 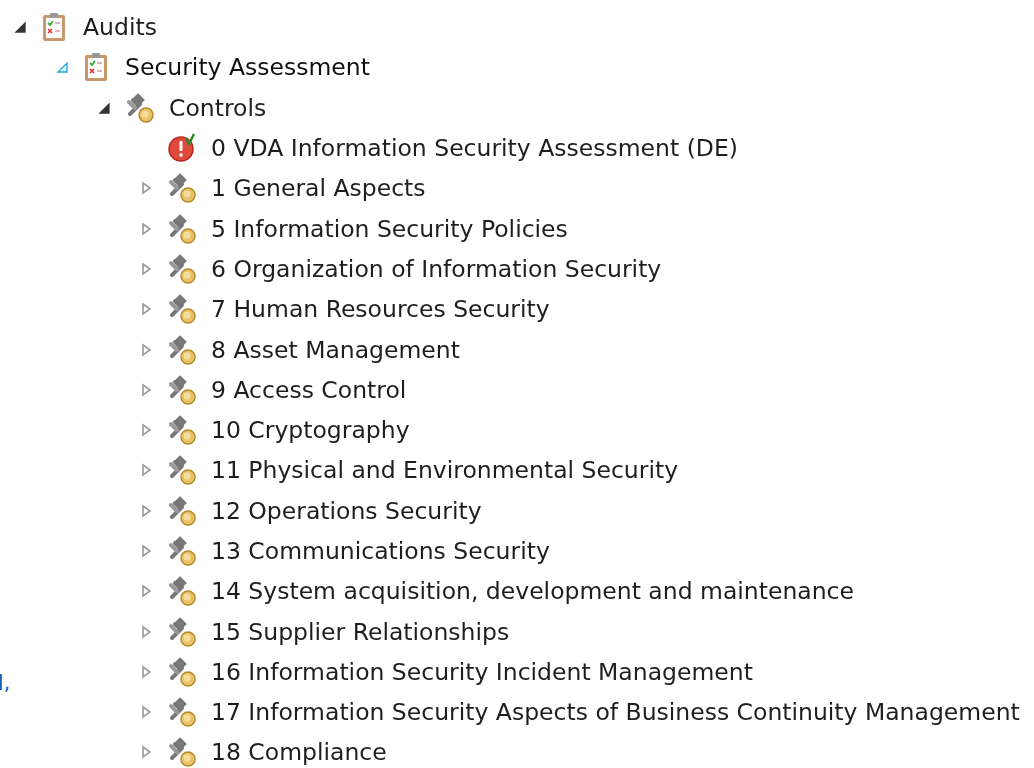 What do you see at coordinates (182, 148) in the screenshot?
I see `error-icon` at bounding box center [182, 148].